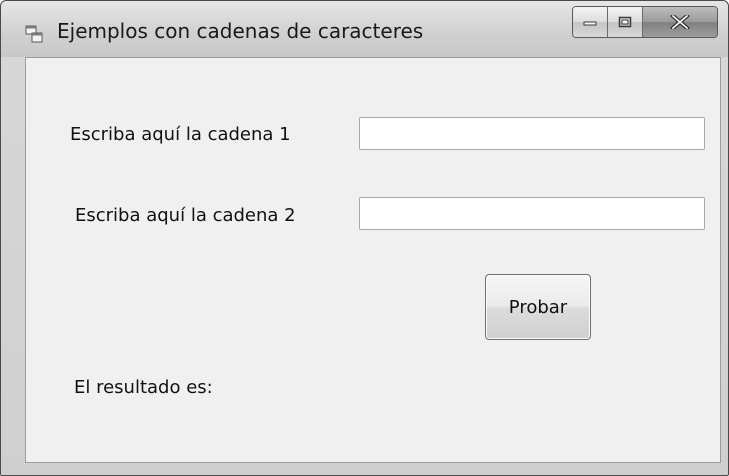  What do you see at coordinates (240, 31) in the screenshot?
I see `window-title: Ejemplos con cadenas de caracteres` at bounding box center [240, 31].